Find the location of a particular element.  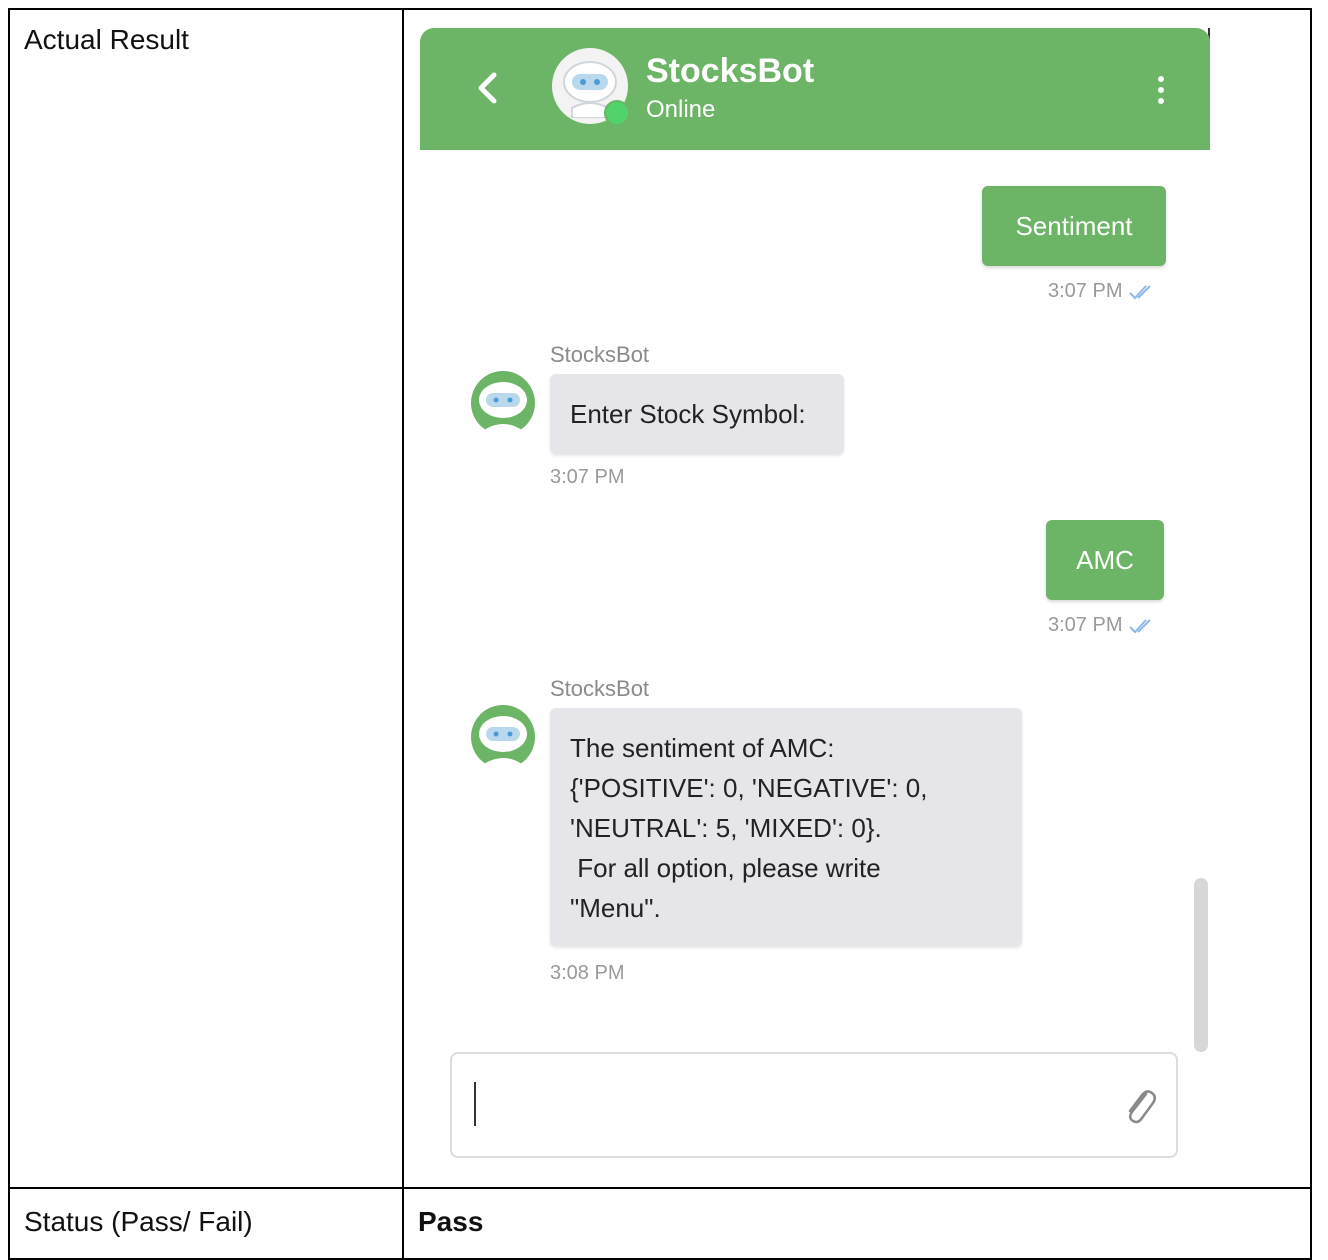

scrollbar-thumb is located at coordinates (1201, 965).